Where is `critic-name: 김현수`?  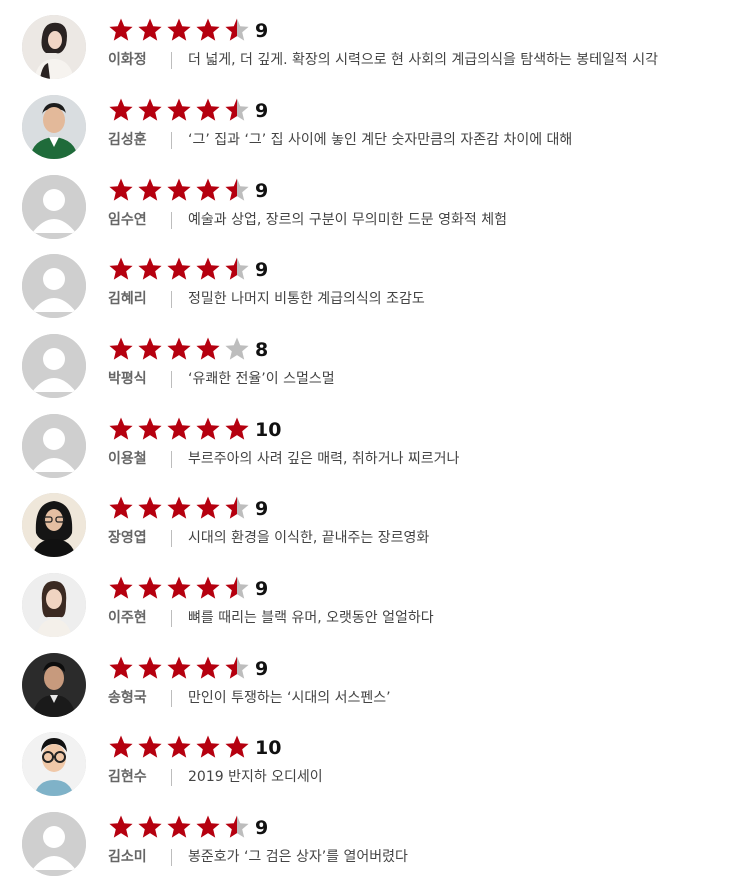 critic-name: 김현수 is located at coordinates (127, 777).